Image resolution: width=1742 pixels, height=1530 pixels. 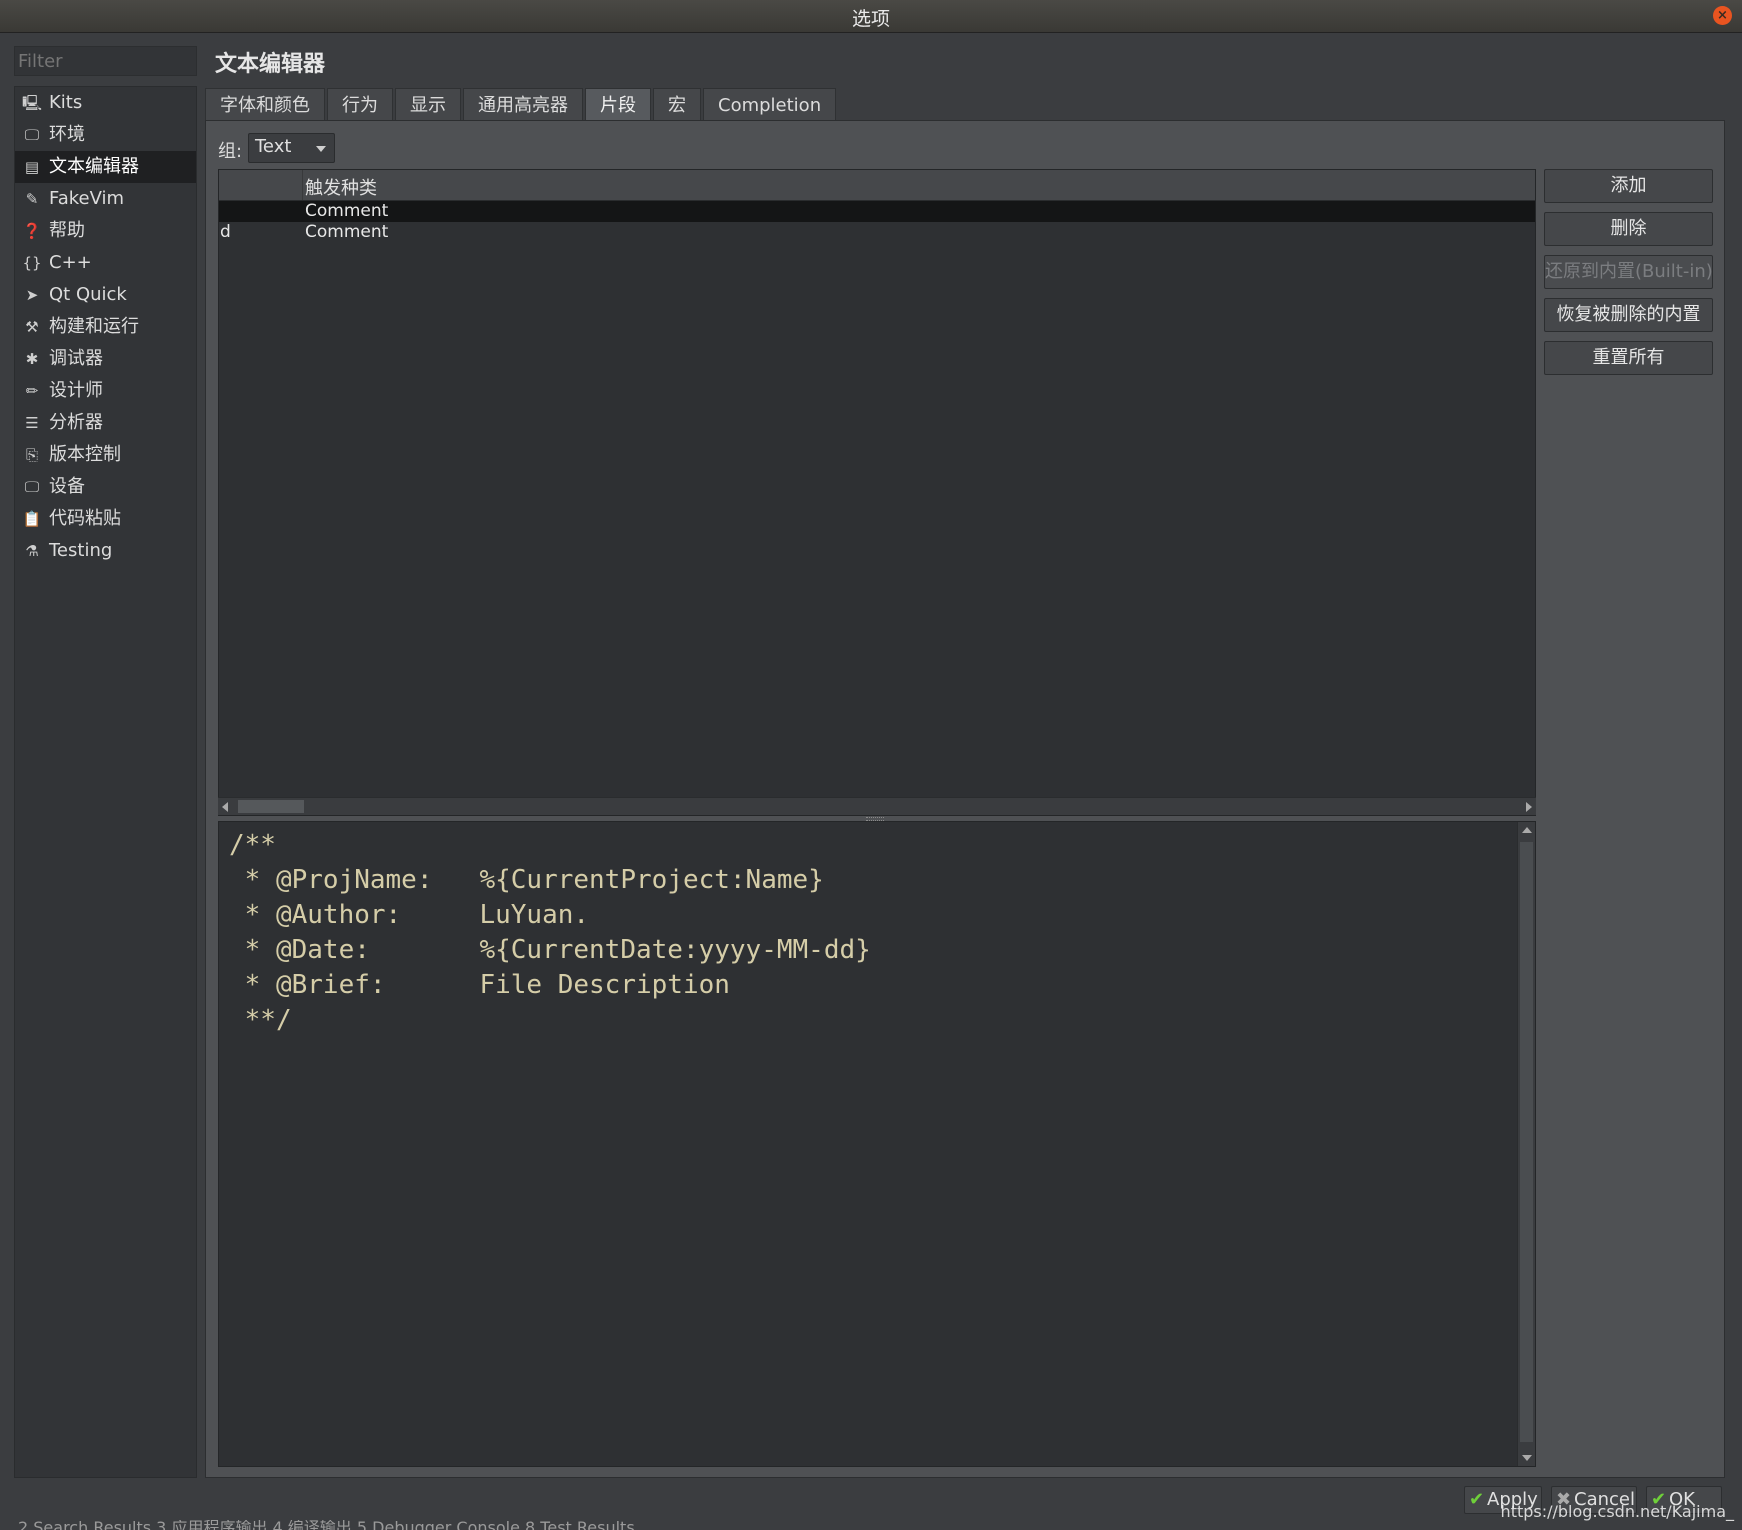 What do you see at coordinates (870, 19) in the screenshot?
I see `window-title: 选项` at bounding box center [870, 19].